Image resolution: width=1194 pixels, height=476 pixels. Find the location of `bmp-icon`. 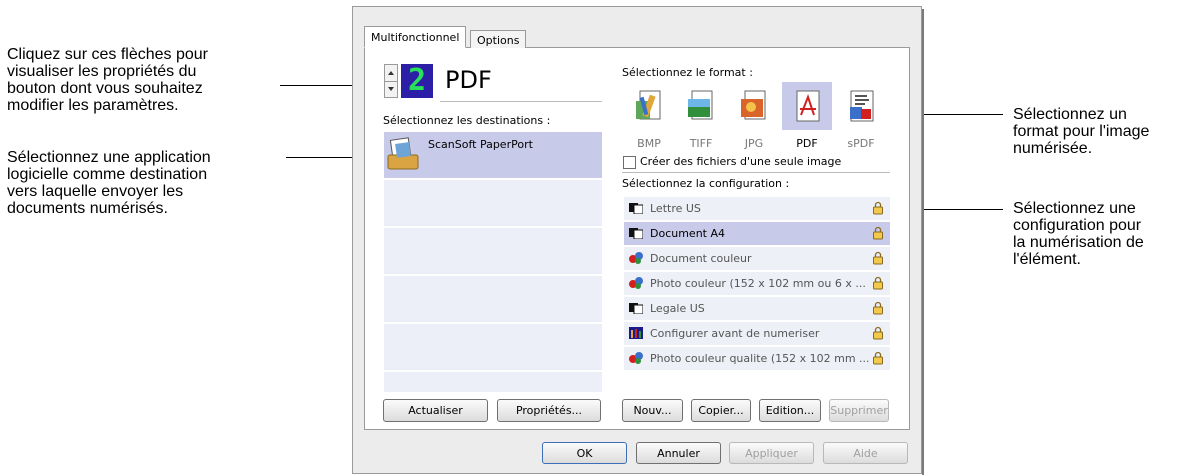

bmp-icon is located at coordinates (648, 105).